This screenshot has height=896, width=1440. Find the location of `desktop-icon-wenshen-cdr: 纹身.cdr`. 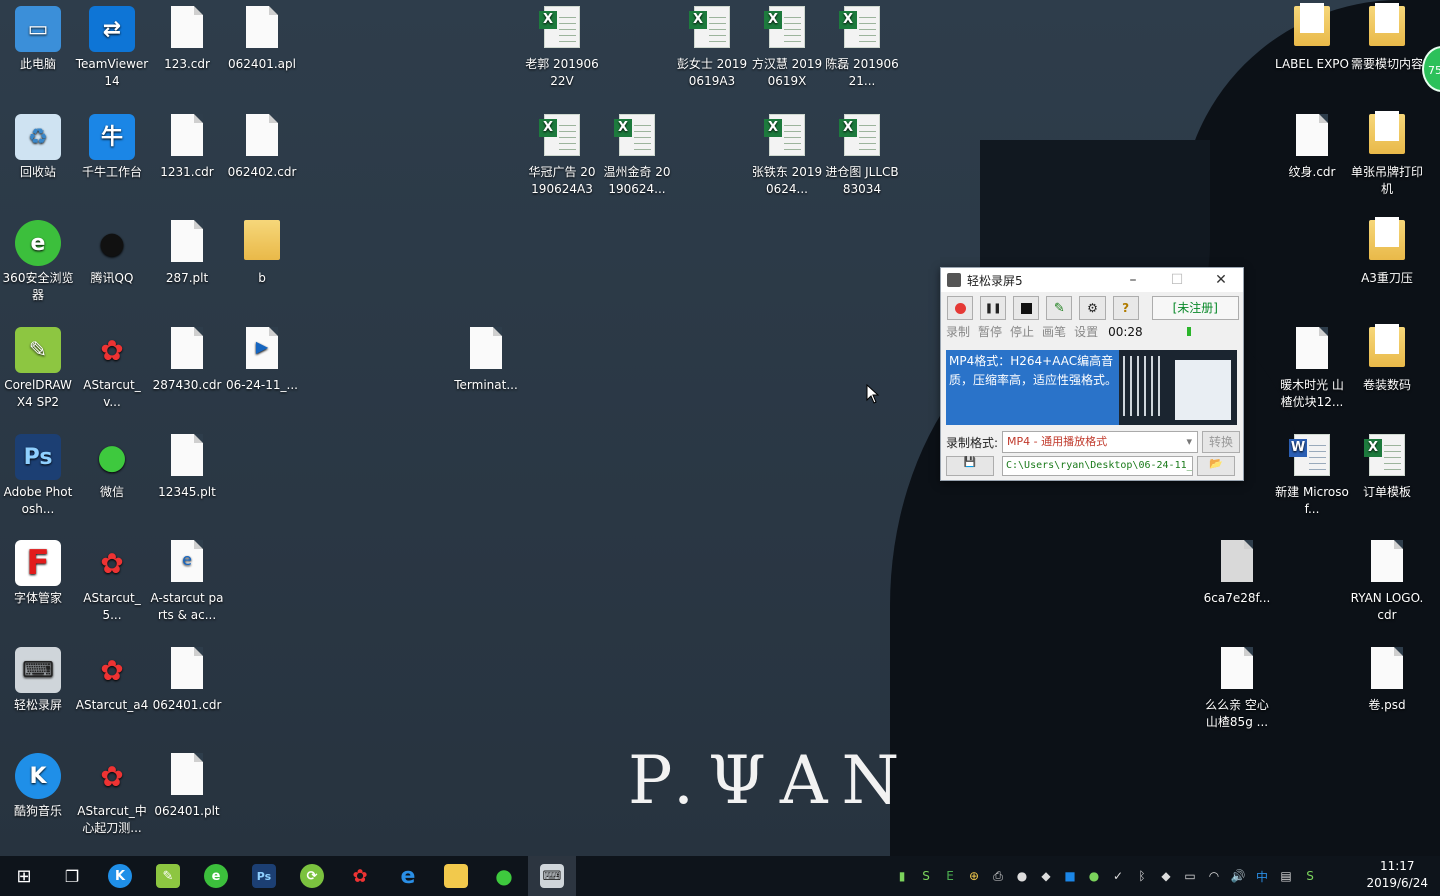

desktop-icon-wenshen-cdr: 纹身.cdr is located at coordinates (1312, 144).